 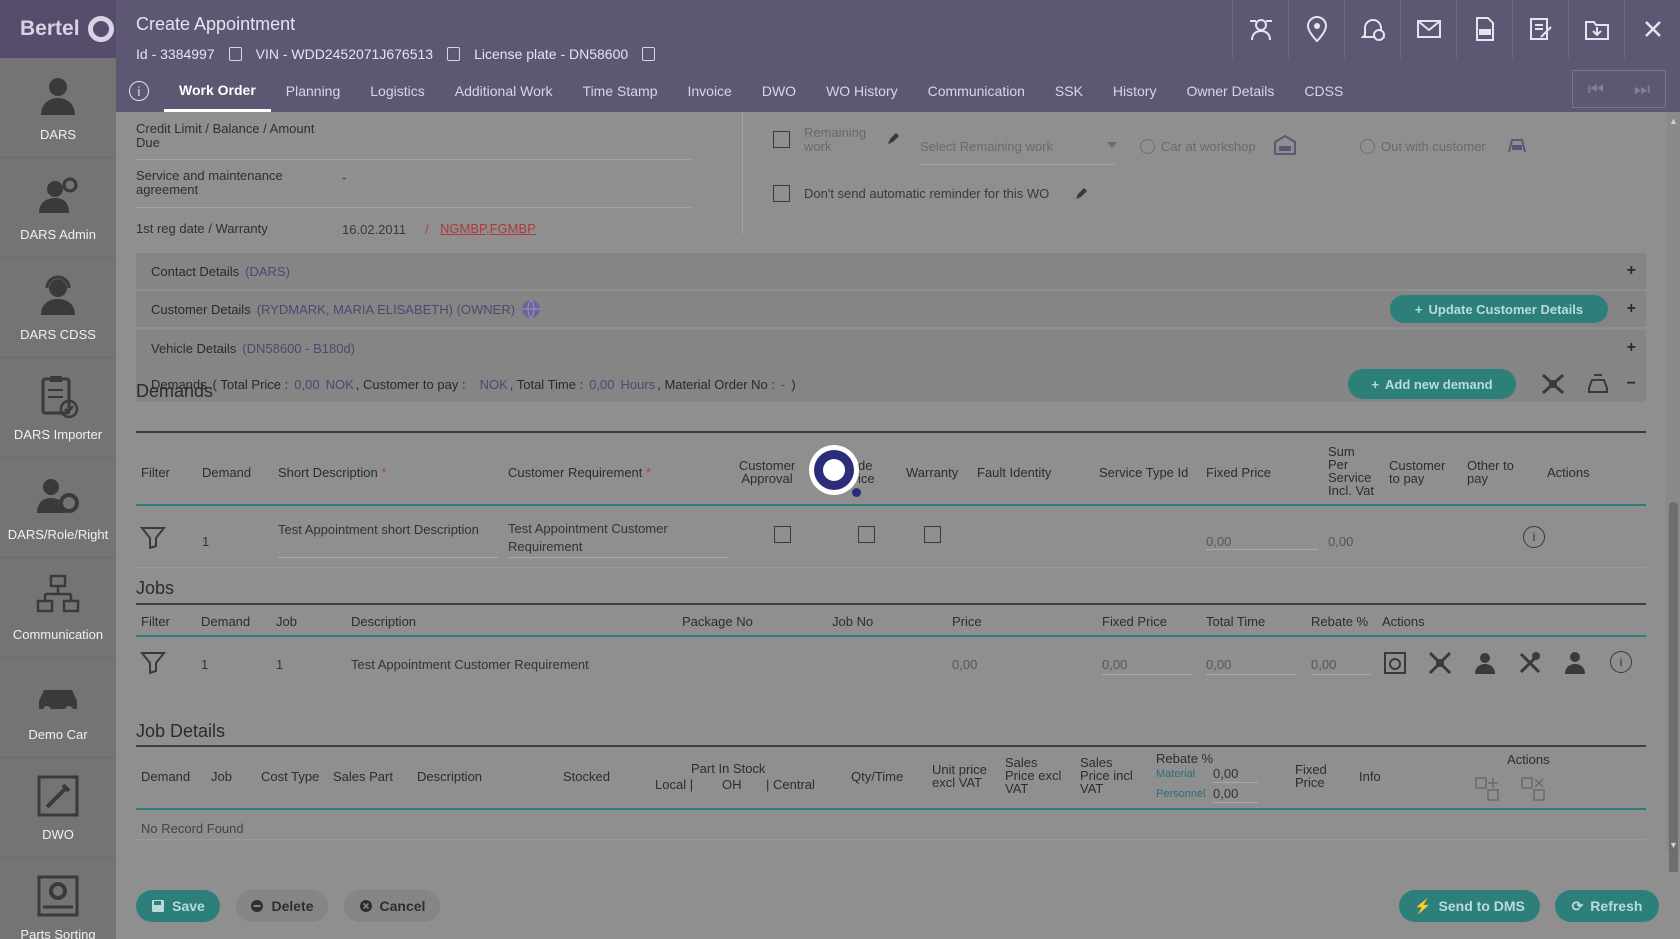 What do you see at coordinates (1530, 663) in the screenshot?
I see `tools-add-icon` at bounding box center [1530, 663].